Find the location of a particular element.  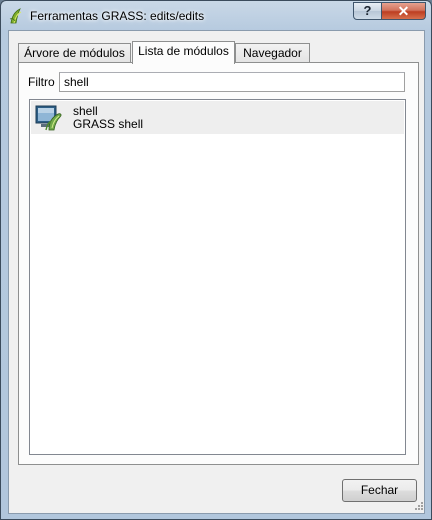

help-button: ? is located at coordinates (367, 11).